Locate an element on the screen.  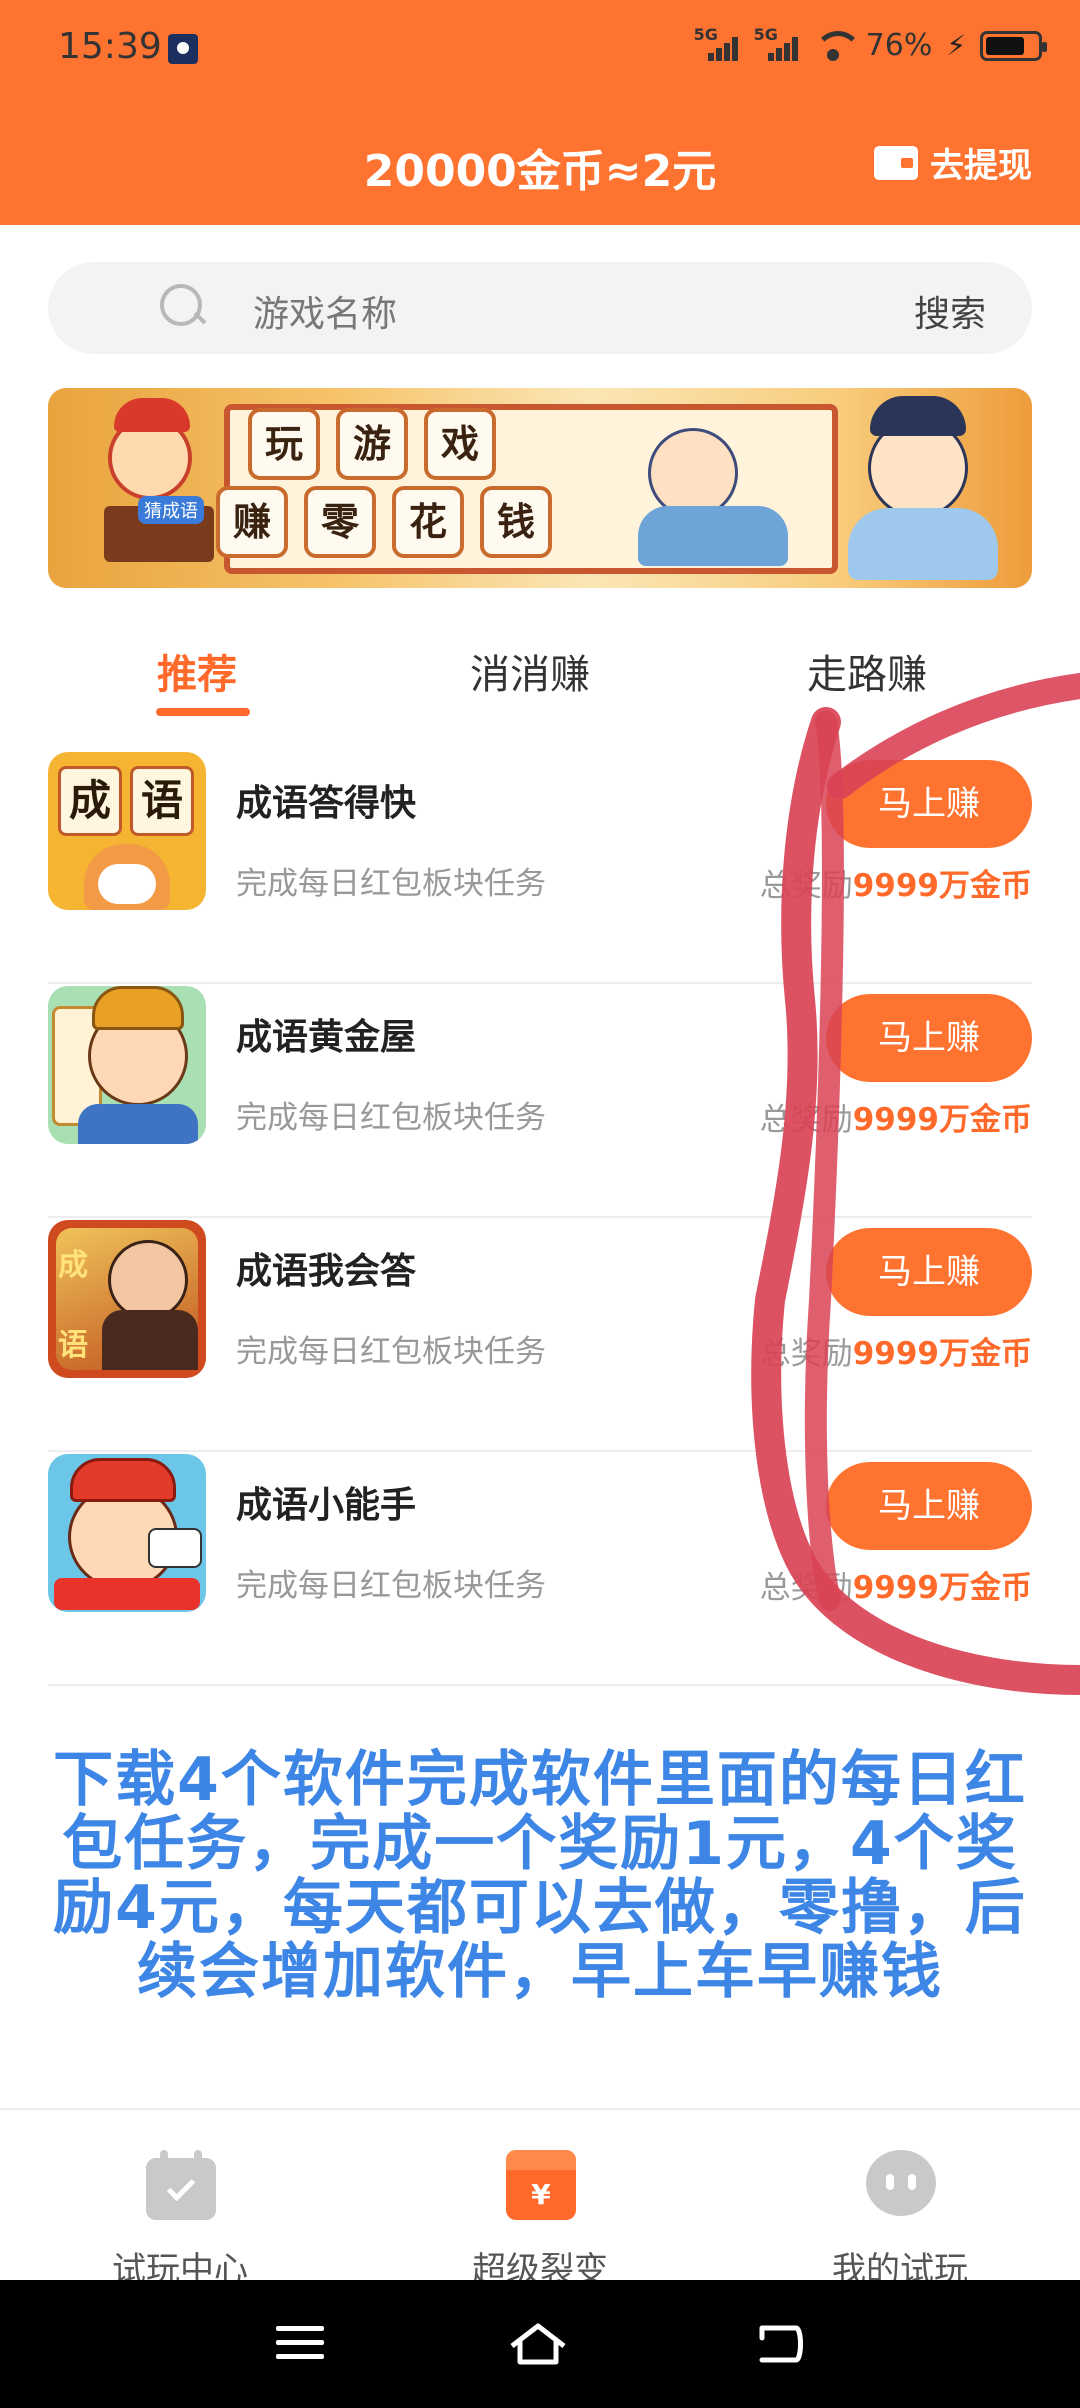
banner-tile: 花 is located at coordinates (428, 522).